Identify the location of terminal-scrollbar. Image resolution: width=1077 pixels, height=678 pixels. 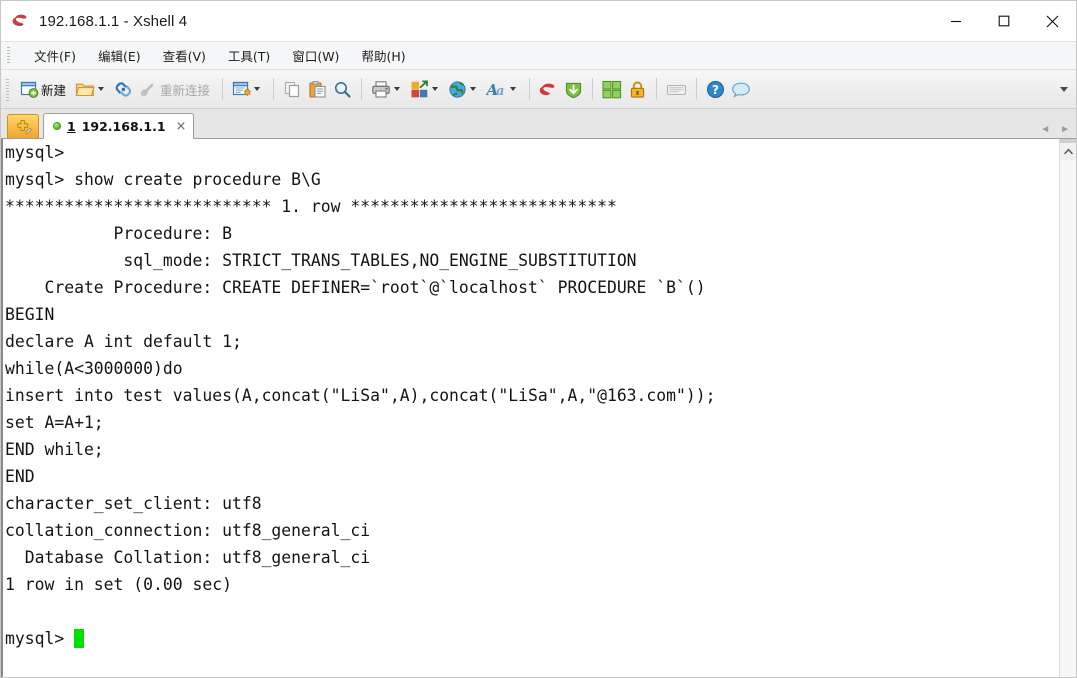
(1067, 408).